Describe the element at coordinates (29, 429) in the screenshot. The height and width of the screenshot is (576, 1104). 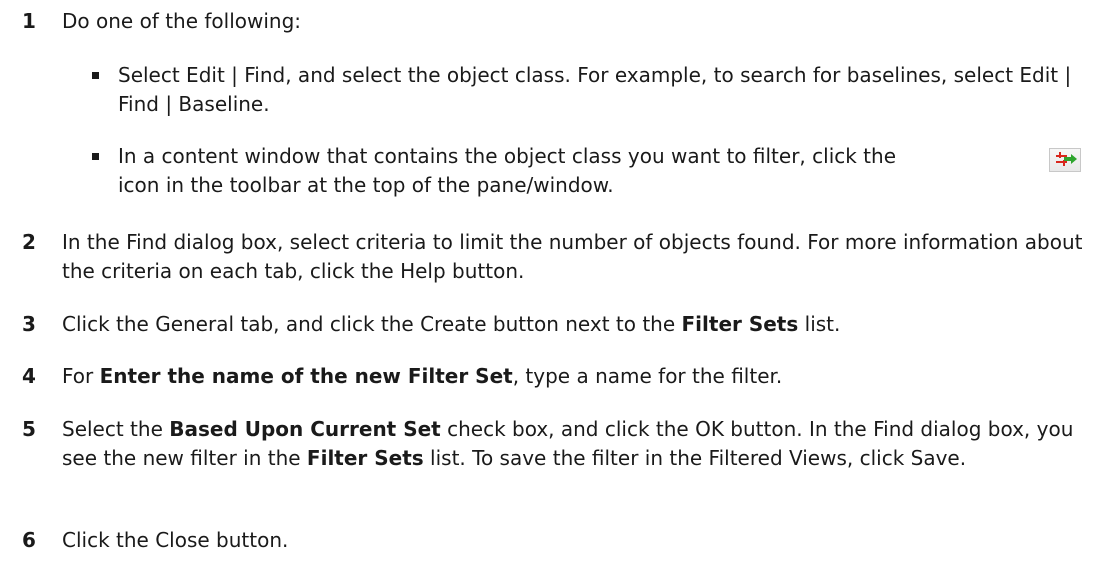
I see `step-number: 5` at that location.